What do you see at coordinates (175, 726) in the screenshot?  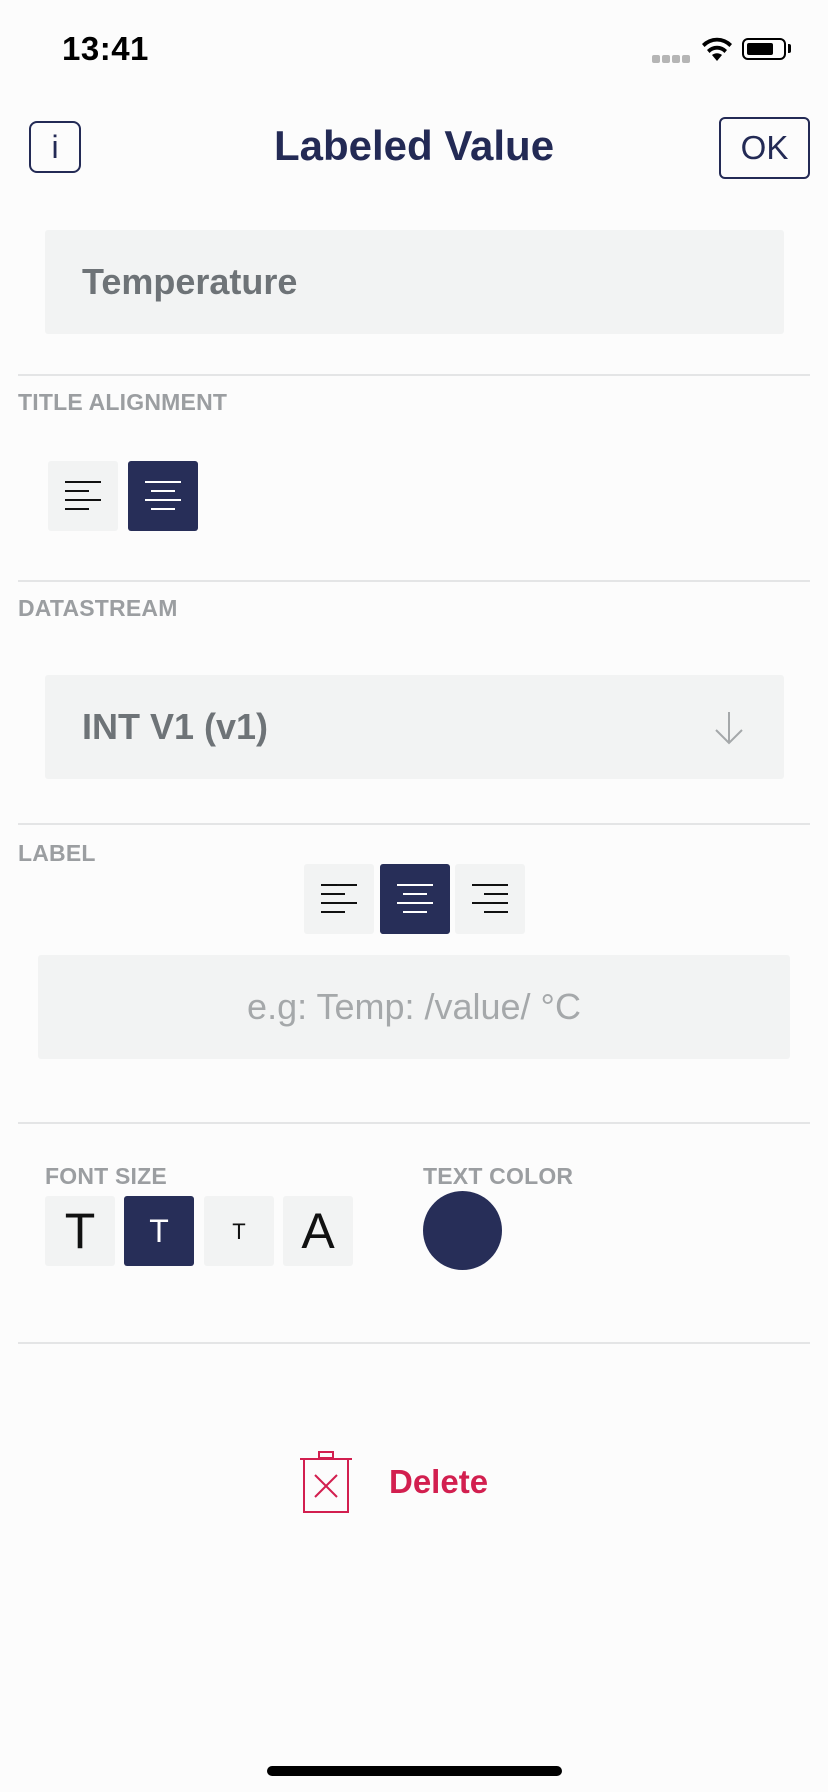 I see `datastream-value: INT V1 (v1)` at bounding box center [175, 726].